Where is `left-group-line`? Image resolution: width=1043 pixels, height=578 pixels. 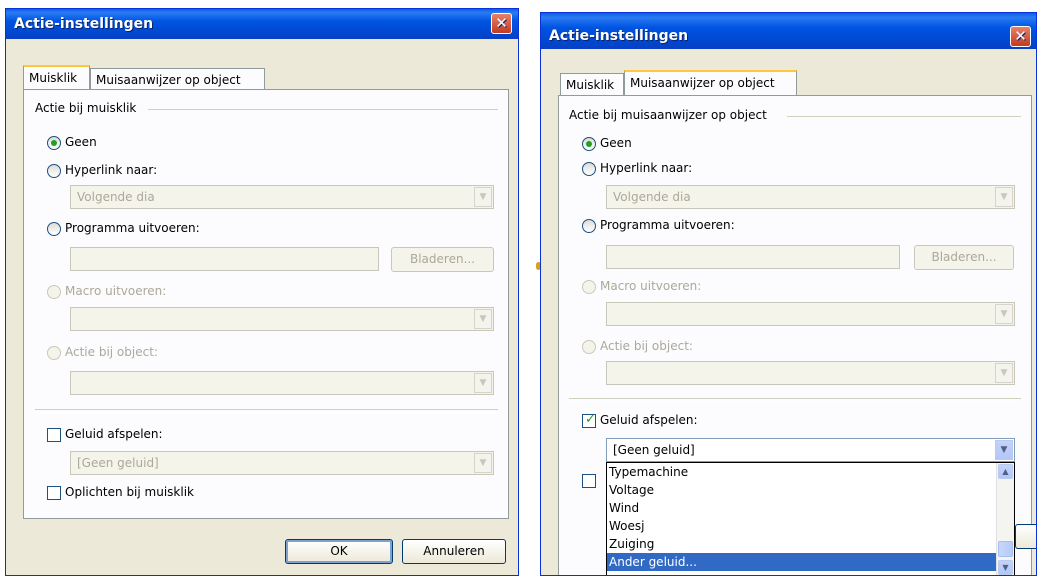
left-group-line is located at coordinates (323, 109).